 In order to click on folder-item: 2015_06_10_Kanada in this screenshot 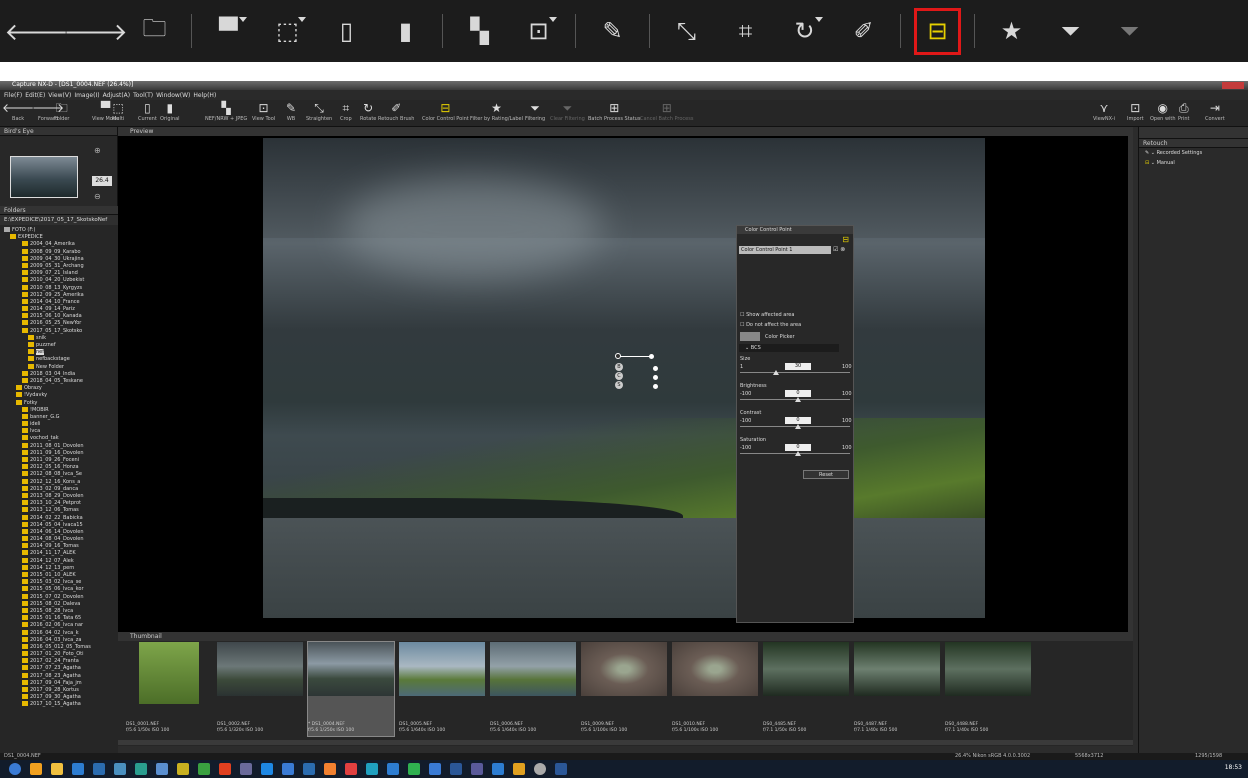, I will do `click(59, 316)`.